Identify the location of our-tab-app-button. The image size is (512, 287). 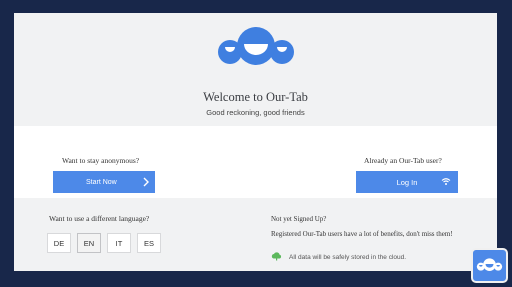
(489, 265).